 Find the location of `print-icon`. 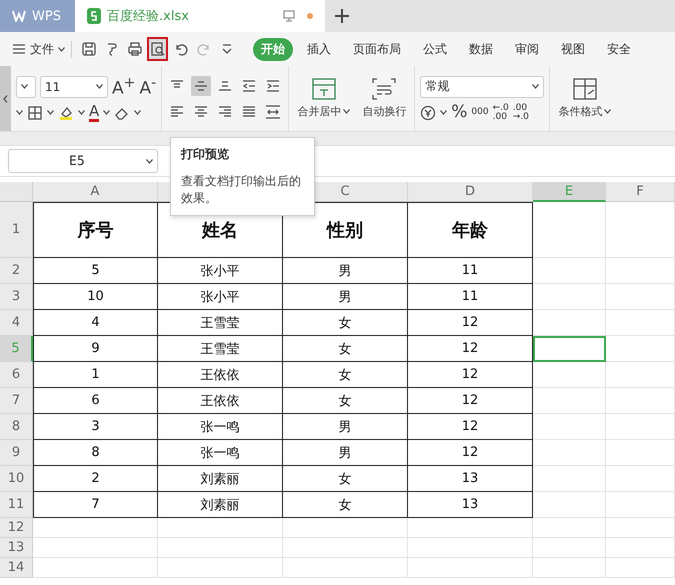

print-icon is located at coordinates (134, 49).